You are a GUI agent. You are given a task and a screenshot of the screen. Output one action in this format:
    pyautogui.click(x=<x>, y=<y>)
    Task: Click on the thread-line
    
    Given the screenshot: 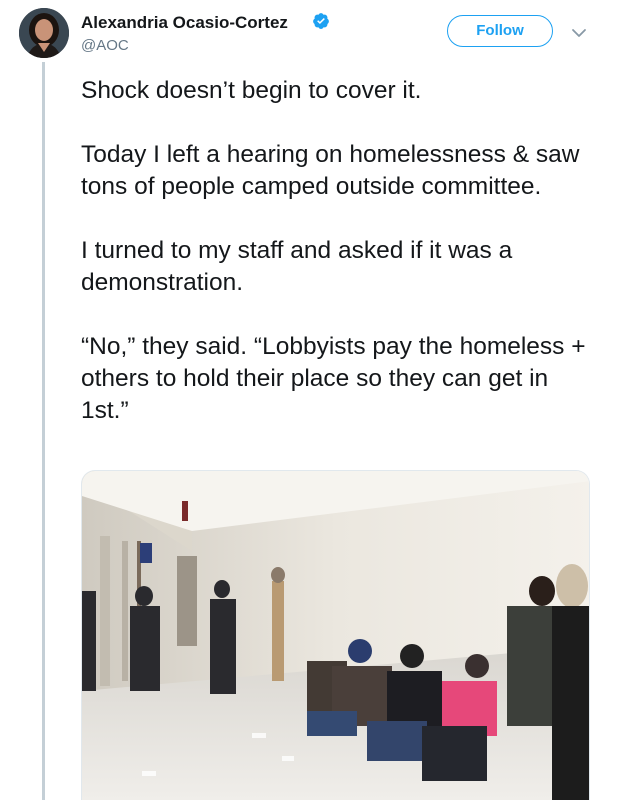 What is the action you would take?
    pyautogui.click(x=43, y=431)
    